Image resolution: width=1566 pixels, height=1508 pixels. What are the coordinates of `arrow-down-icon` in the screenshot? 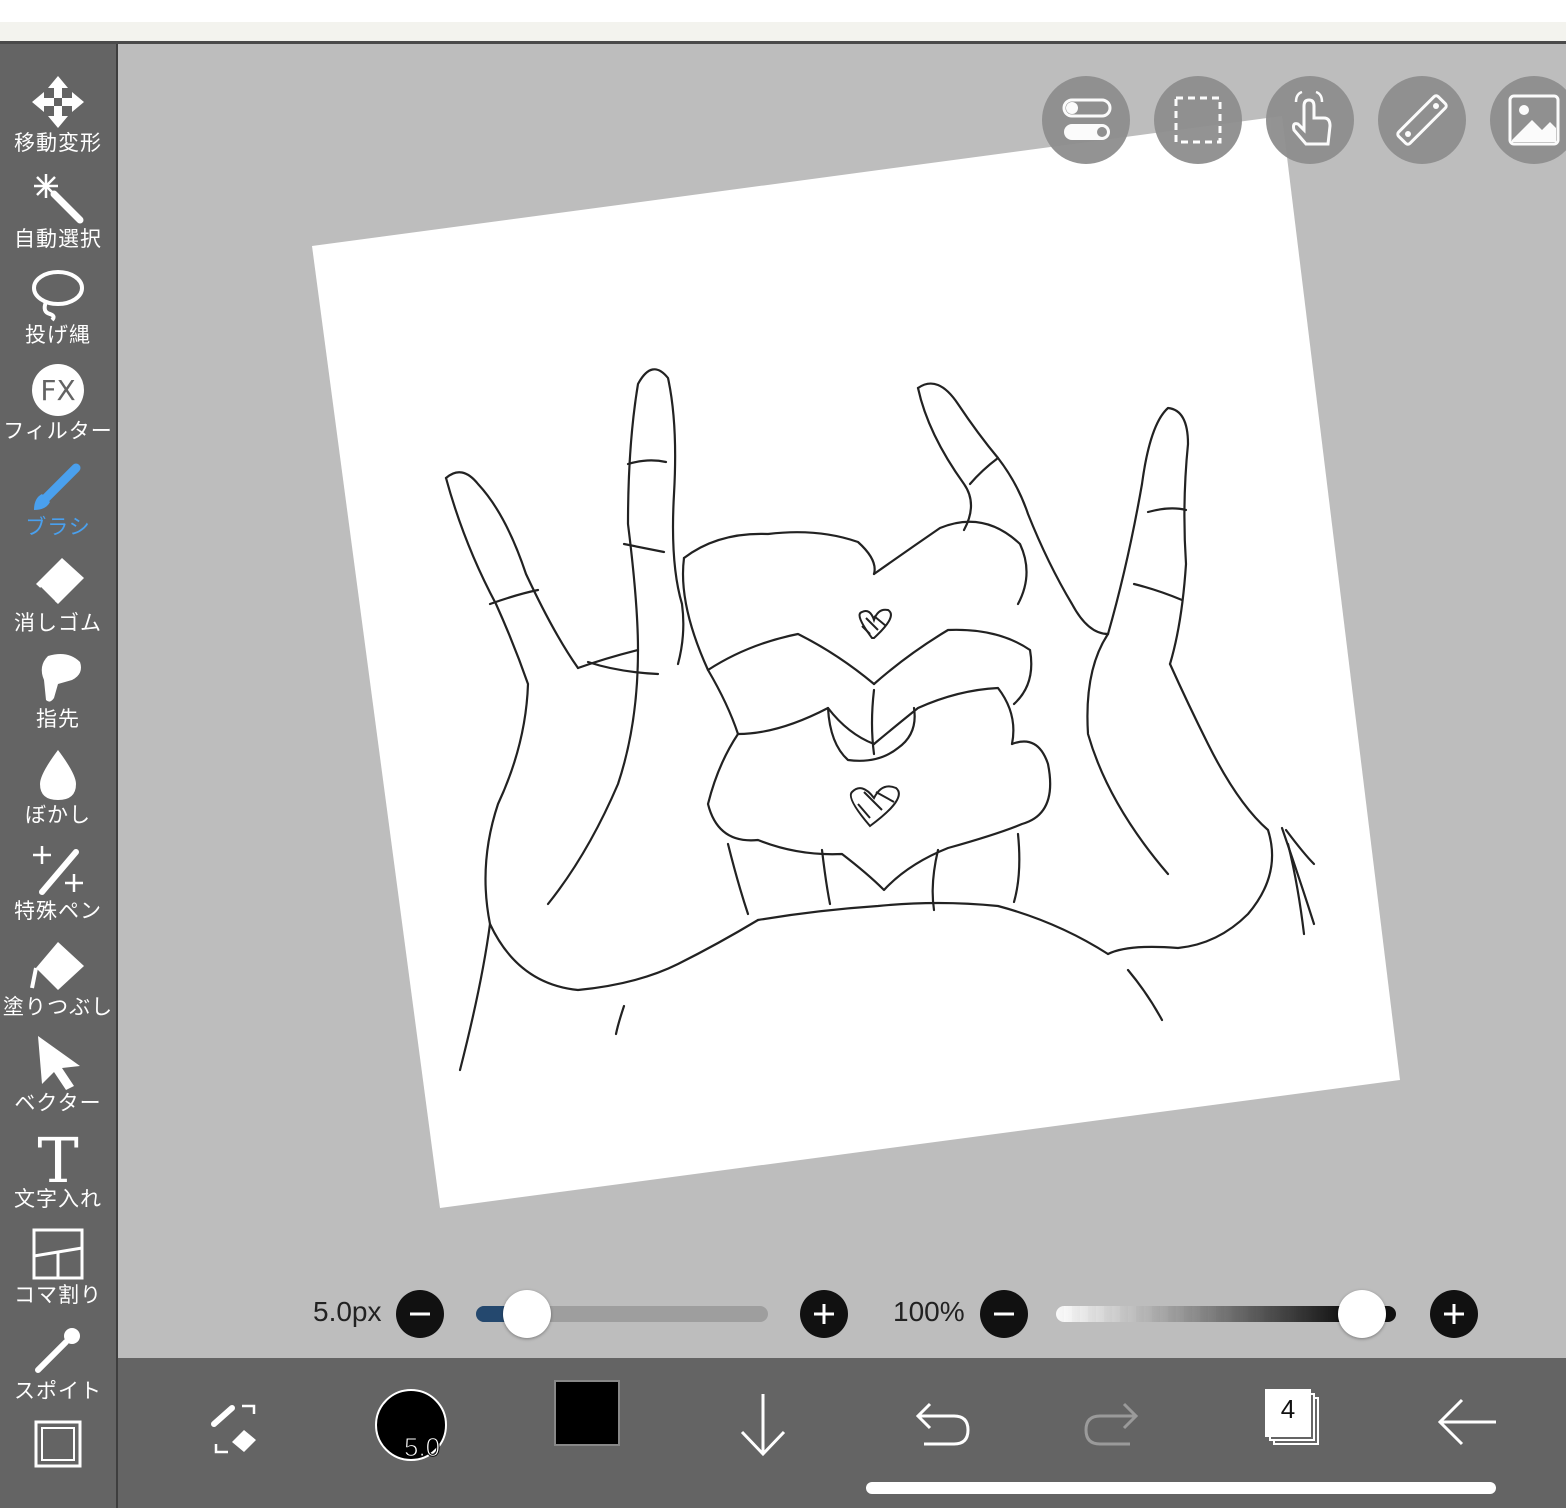 It's located at (763, 1425).